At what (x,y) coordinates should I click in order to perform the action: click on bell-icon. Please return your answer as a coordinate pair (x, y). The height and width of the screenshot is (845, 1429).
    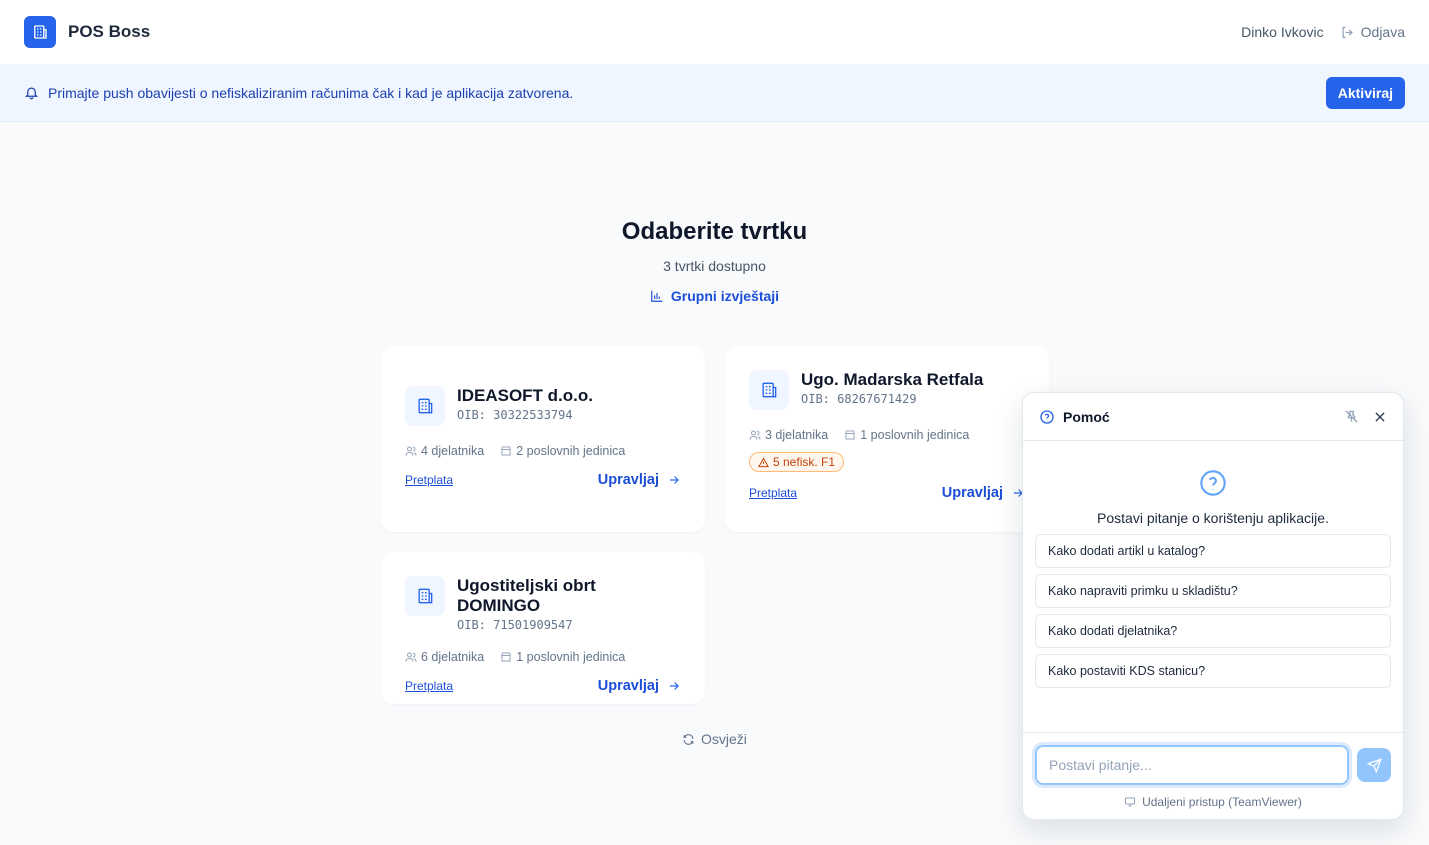
    Looking at the image, I should click on (31, 93).